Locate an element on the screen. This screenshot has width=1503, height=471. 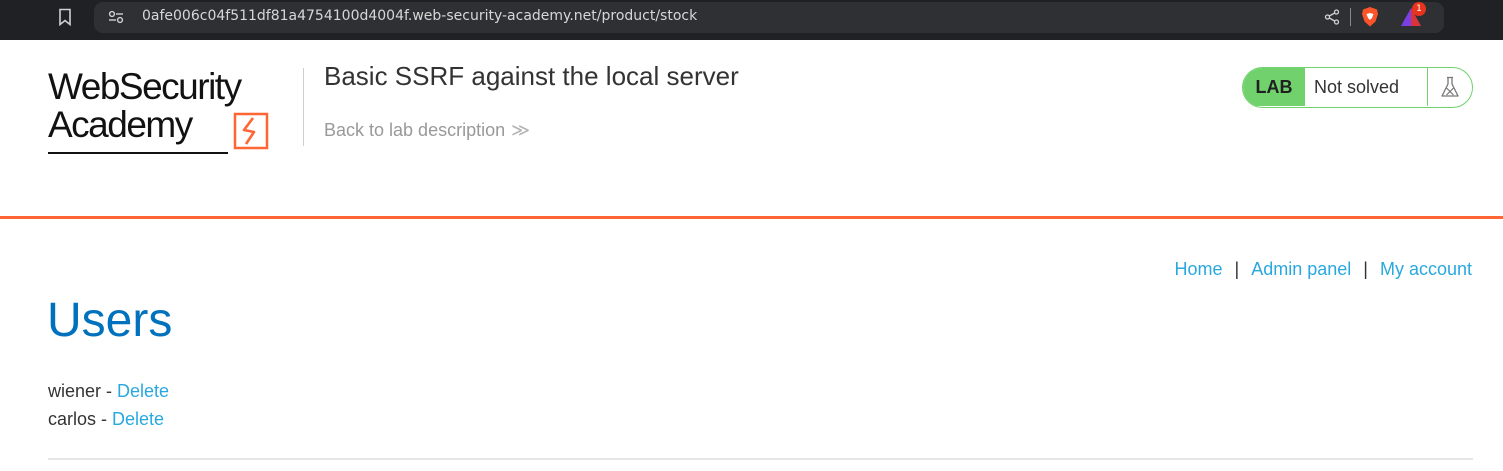
lab-status-widget: LAB Not solved is located at coordinates (1357, 87).